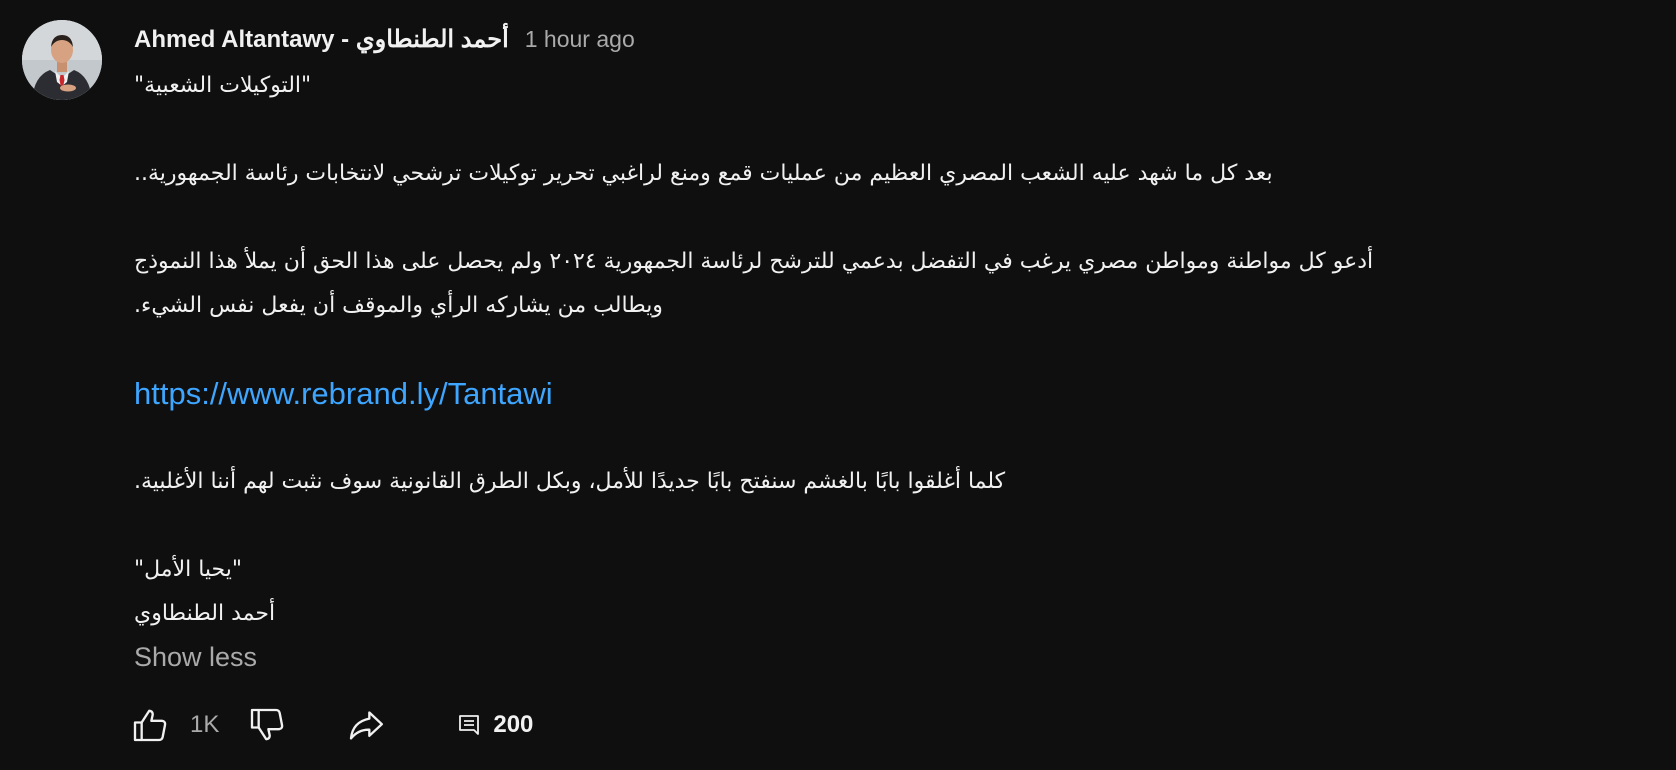  What do you see at coordinates (884, 394) in the screenshot?
I see `post-link-line: https://www.rebrand.ly/Tantawi` at bounding box center [884, 394].